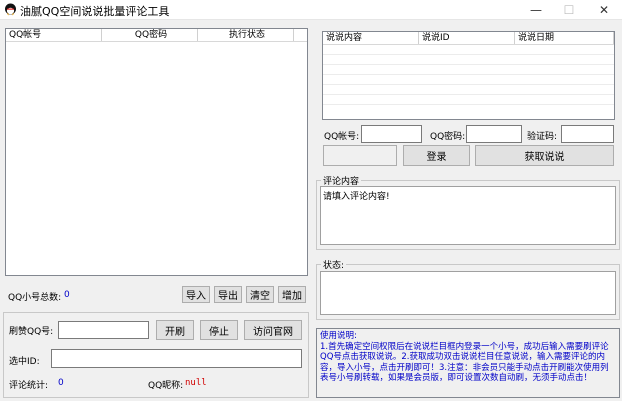 Image resolution: width=622 pixels, height=401 pixels. Describe the element at coordinates (342, 137) in the screenshot. I see `login-account-label: QQ帐号:` at that location.